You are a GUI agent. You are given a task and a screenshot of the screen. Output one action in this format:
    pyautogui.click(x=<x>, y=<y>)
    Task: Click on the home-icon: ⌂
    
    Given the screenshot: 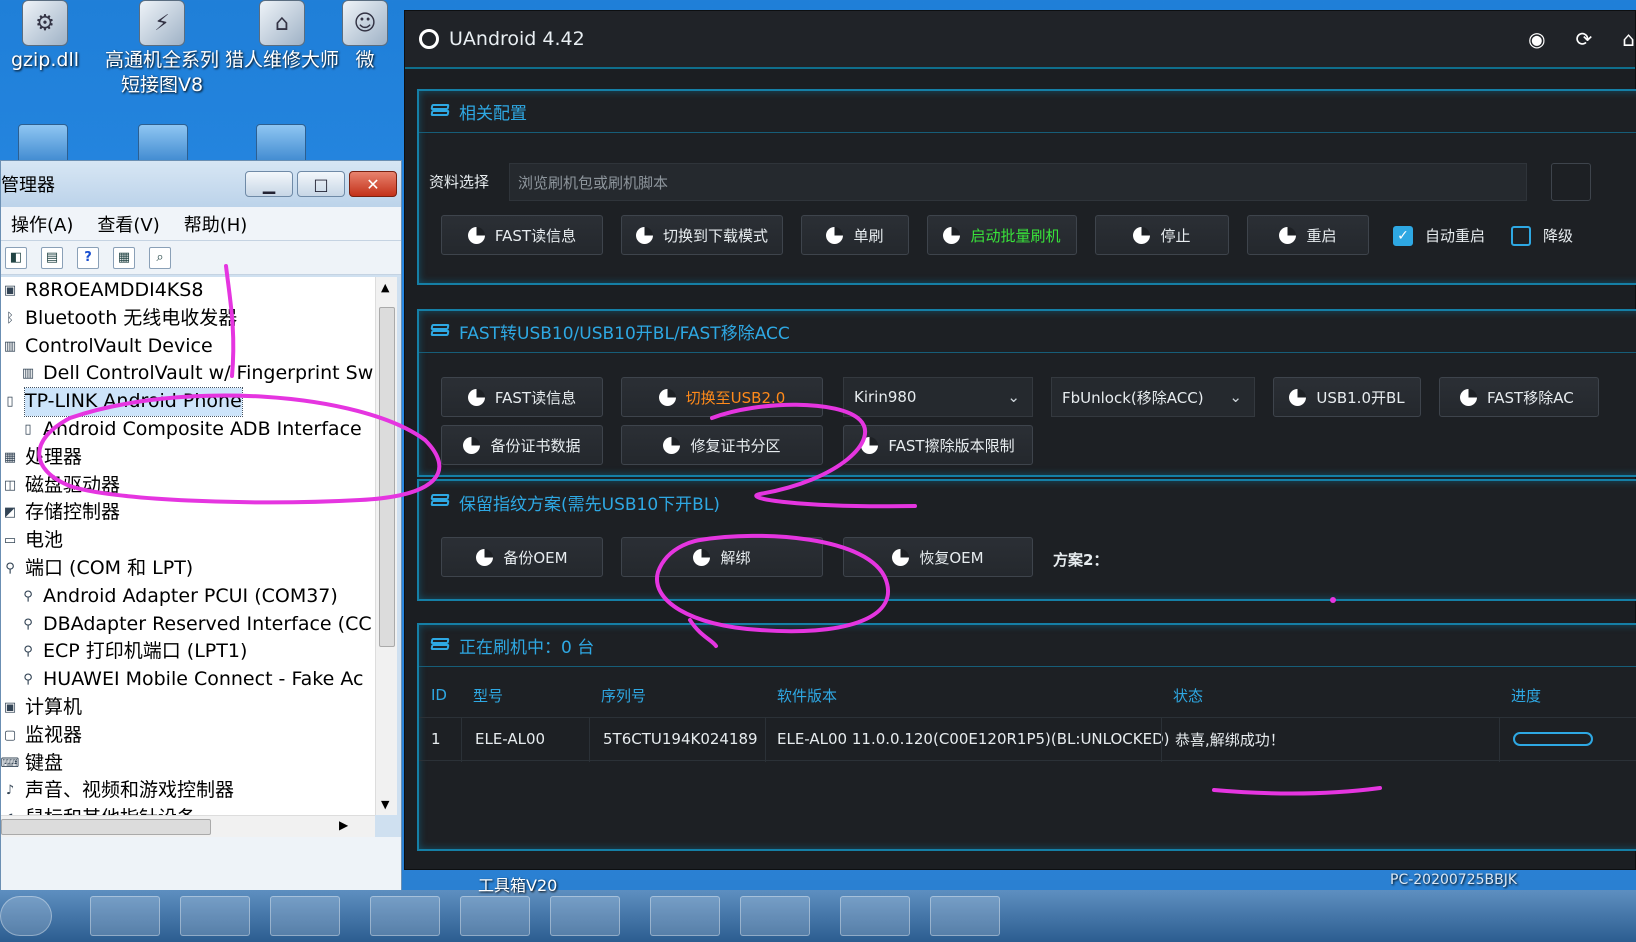 What is the action you would take?
    pyautogui.click(x=1628, y=39)
    